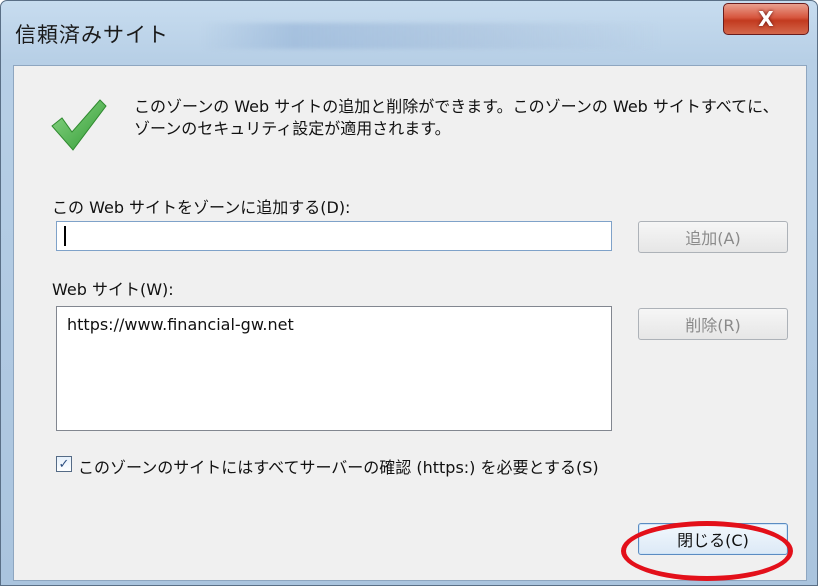 This screenshot has height=588, width=820. I want to click on background-tabs, so click(431, 36).